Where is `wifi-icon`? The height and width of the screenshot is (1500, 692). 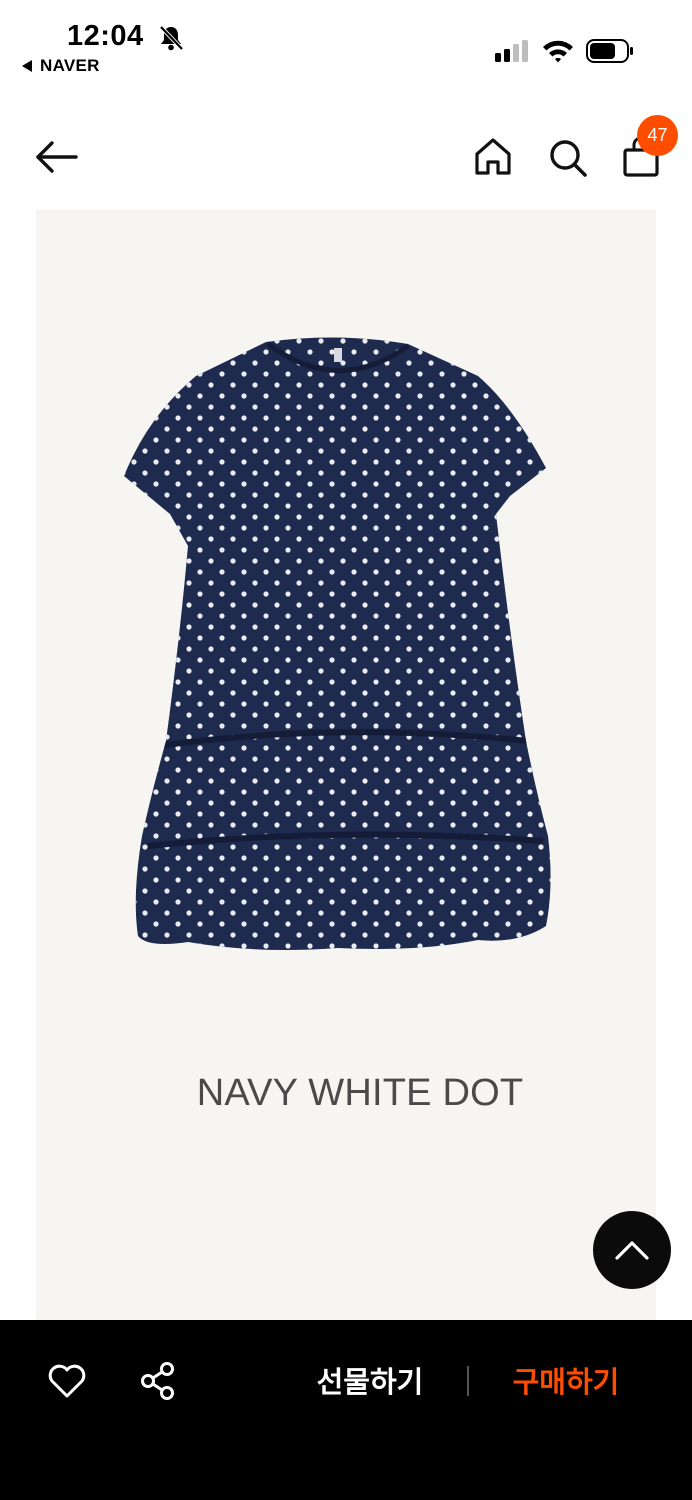
wifi-icon is located at coordinates (558, 51).